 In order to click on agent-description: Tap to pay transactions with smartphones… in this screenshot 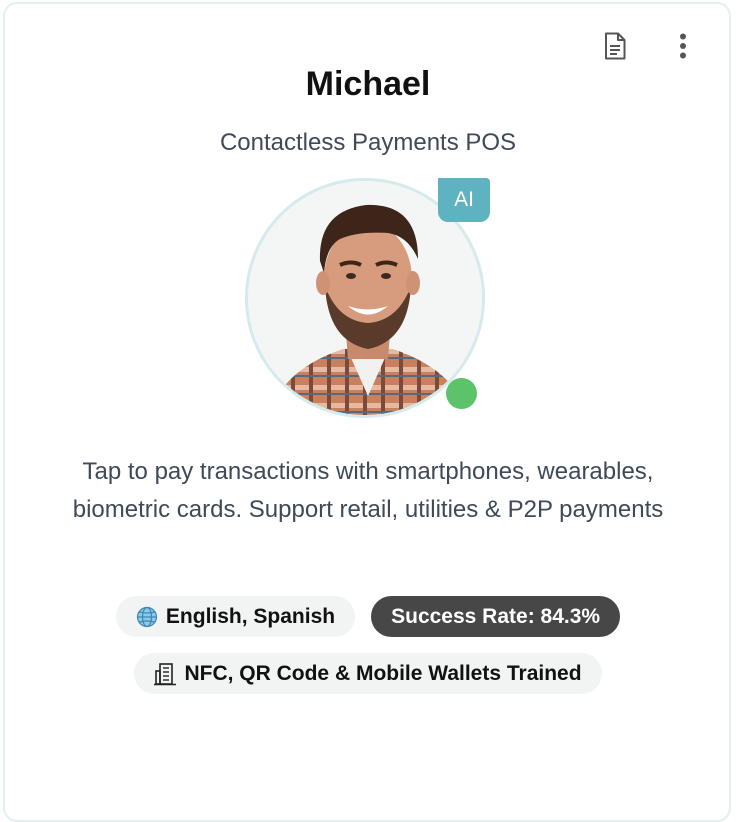, I will do `click(368, 490)`.